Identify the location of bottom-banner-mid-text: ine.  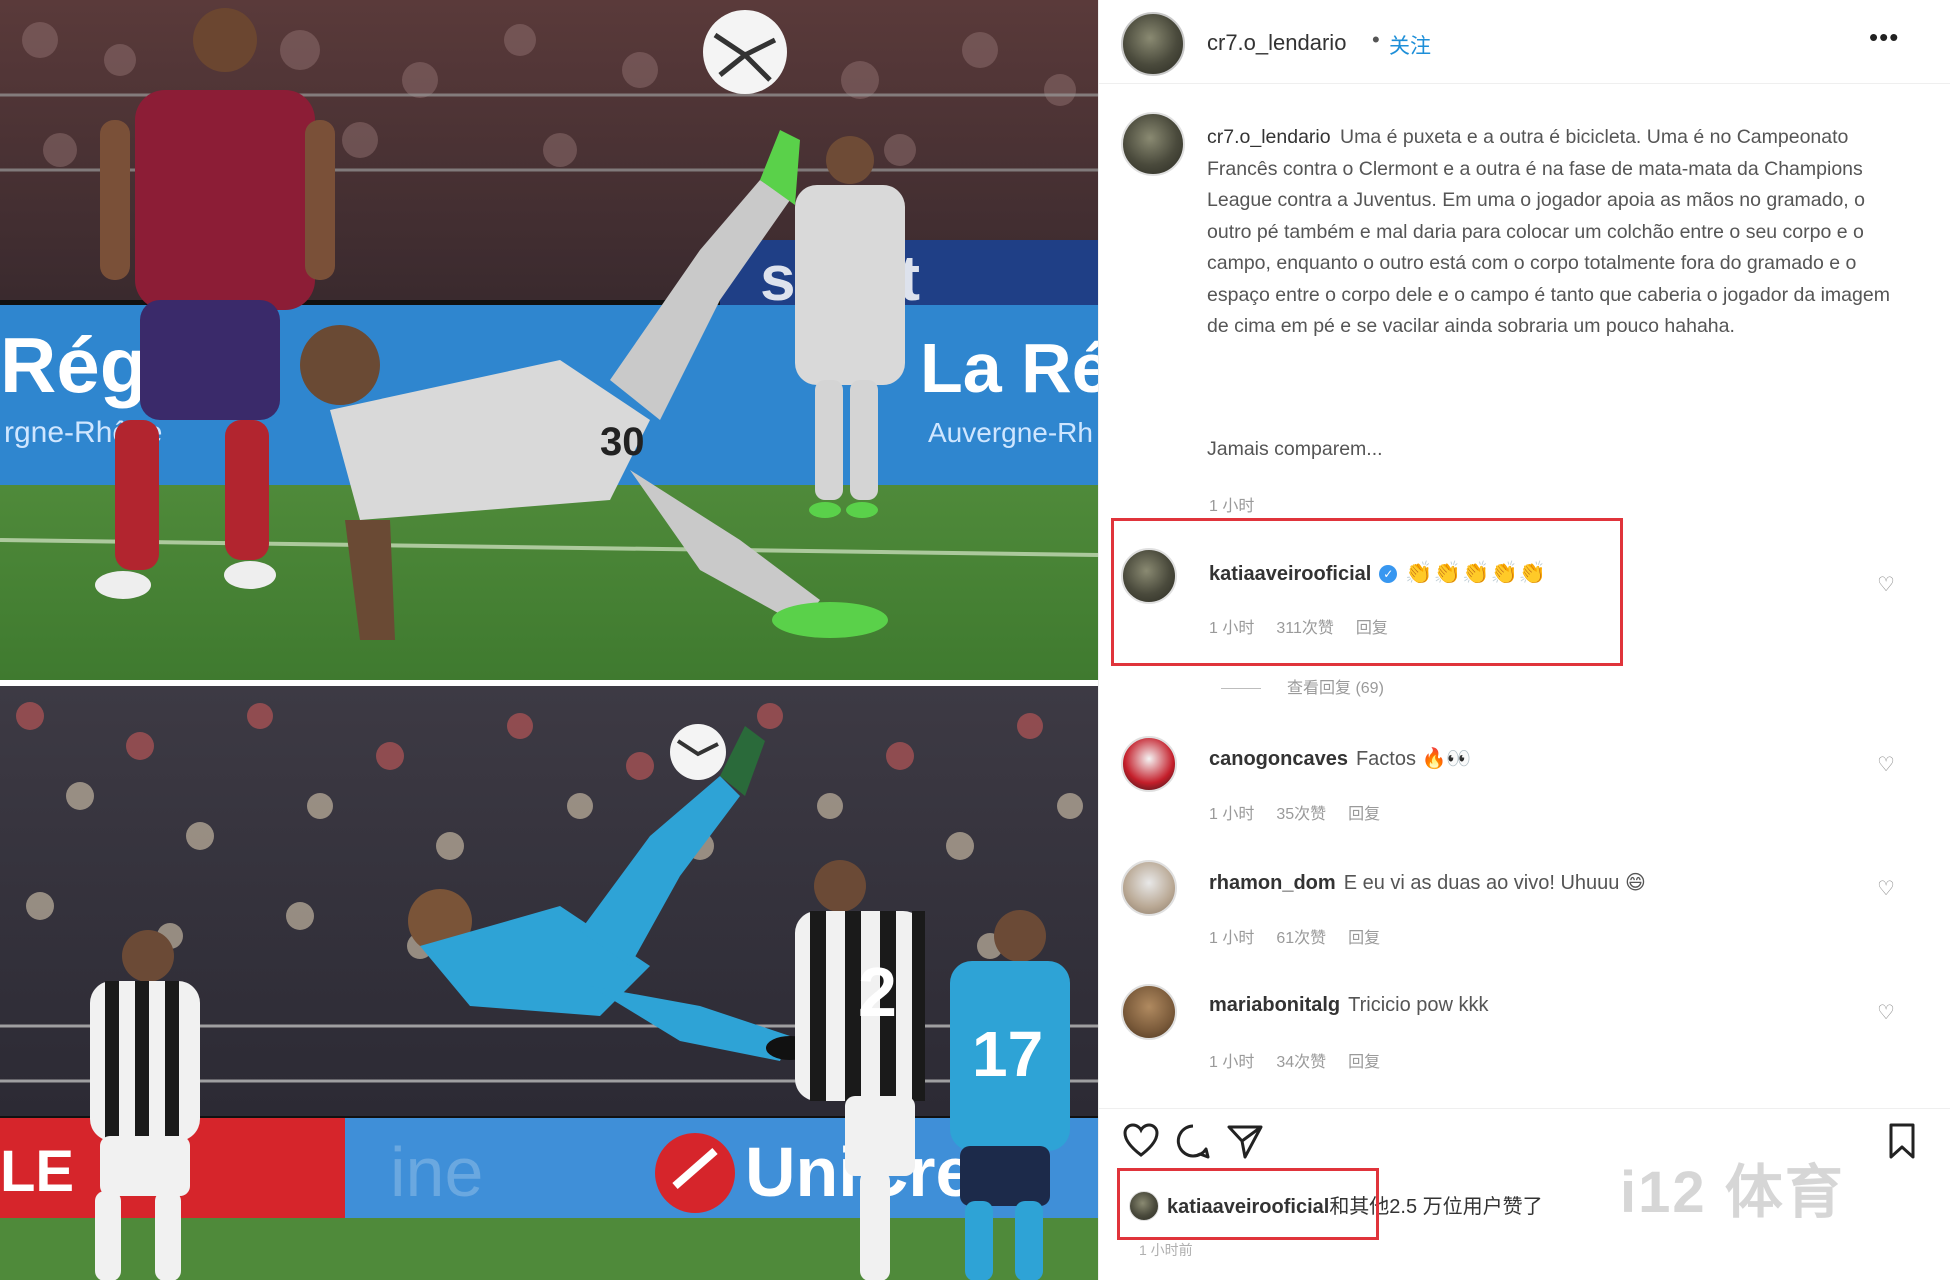
(436, 1172).